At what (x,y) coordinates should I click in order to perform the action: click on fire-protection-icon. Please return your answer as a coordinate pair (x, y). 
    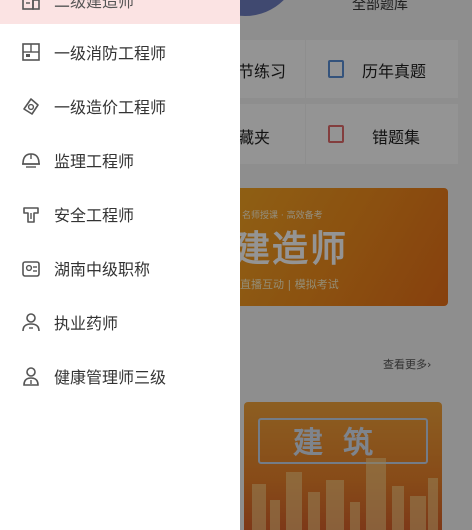
    Looking at the image, I should click on (31, 52).